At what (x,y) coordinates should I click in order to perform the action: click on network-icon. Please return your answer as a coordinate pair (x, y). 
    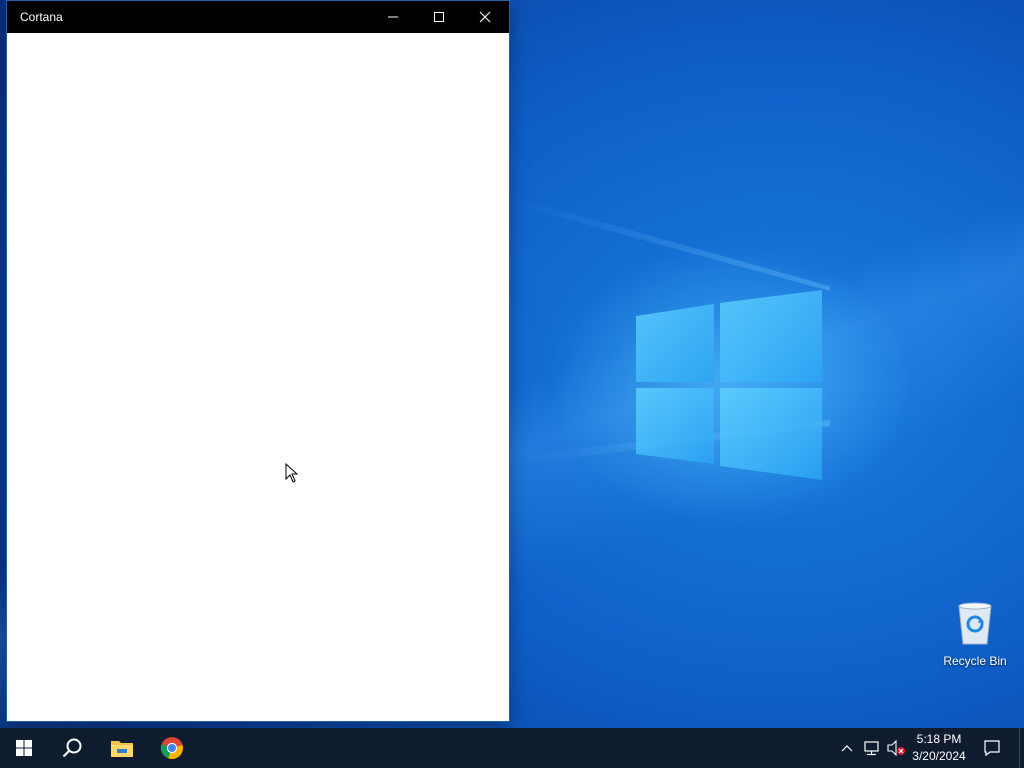
    Looking at the image, I should click on (871, 748).